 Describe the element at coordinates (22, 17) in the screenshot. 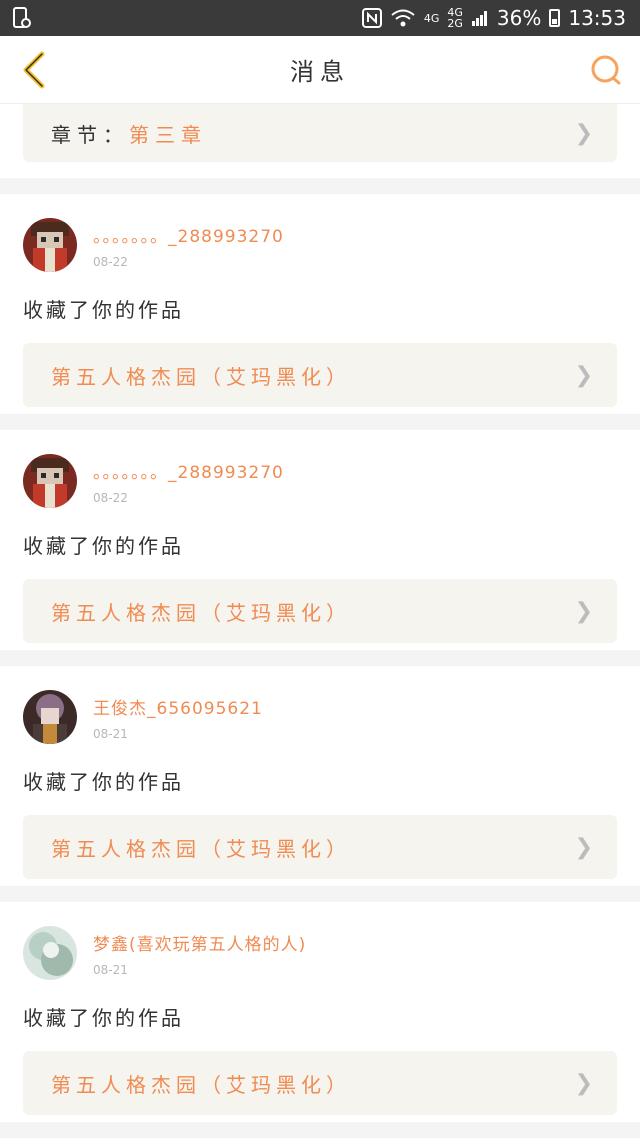

I see `phone-settings-icon` at that location.